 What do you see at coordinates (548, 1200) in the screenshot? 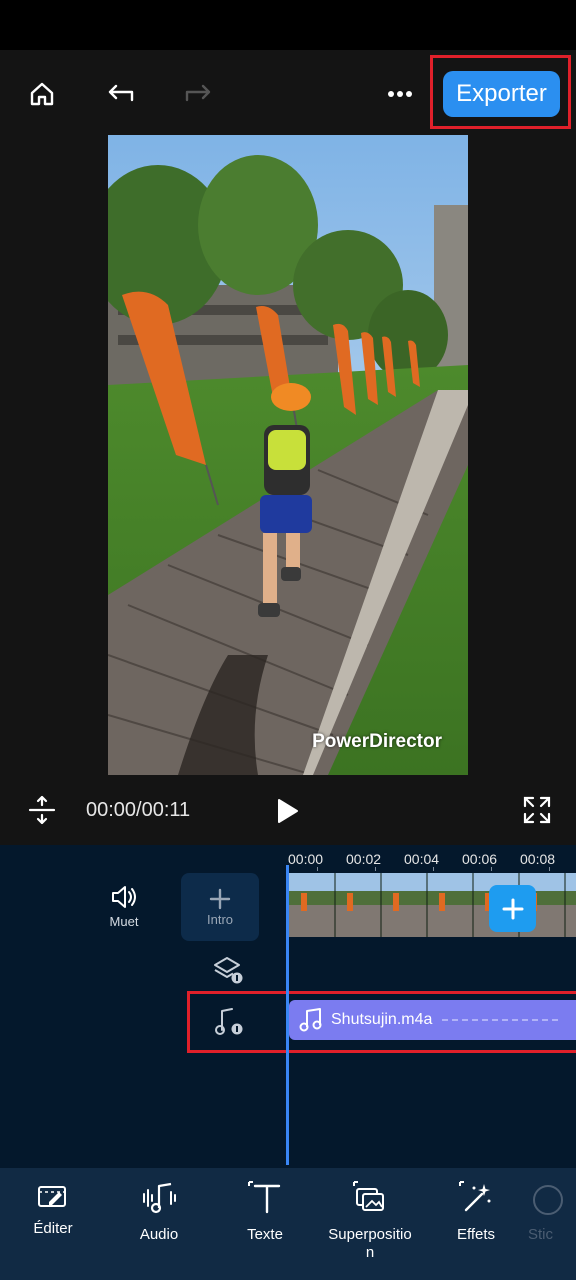
I see `sticker-icon` at bounding box center [548, 1200].